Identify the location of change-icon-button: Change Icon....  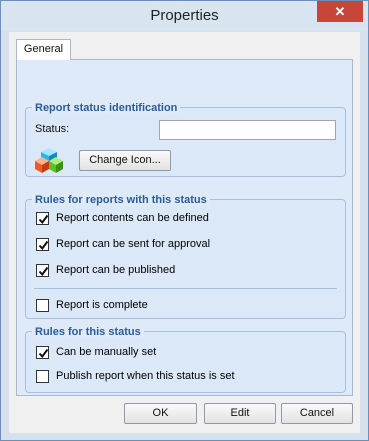
(125, 160).